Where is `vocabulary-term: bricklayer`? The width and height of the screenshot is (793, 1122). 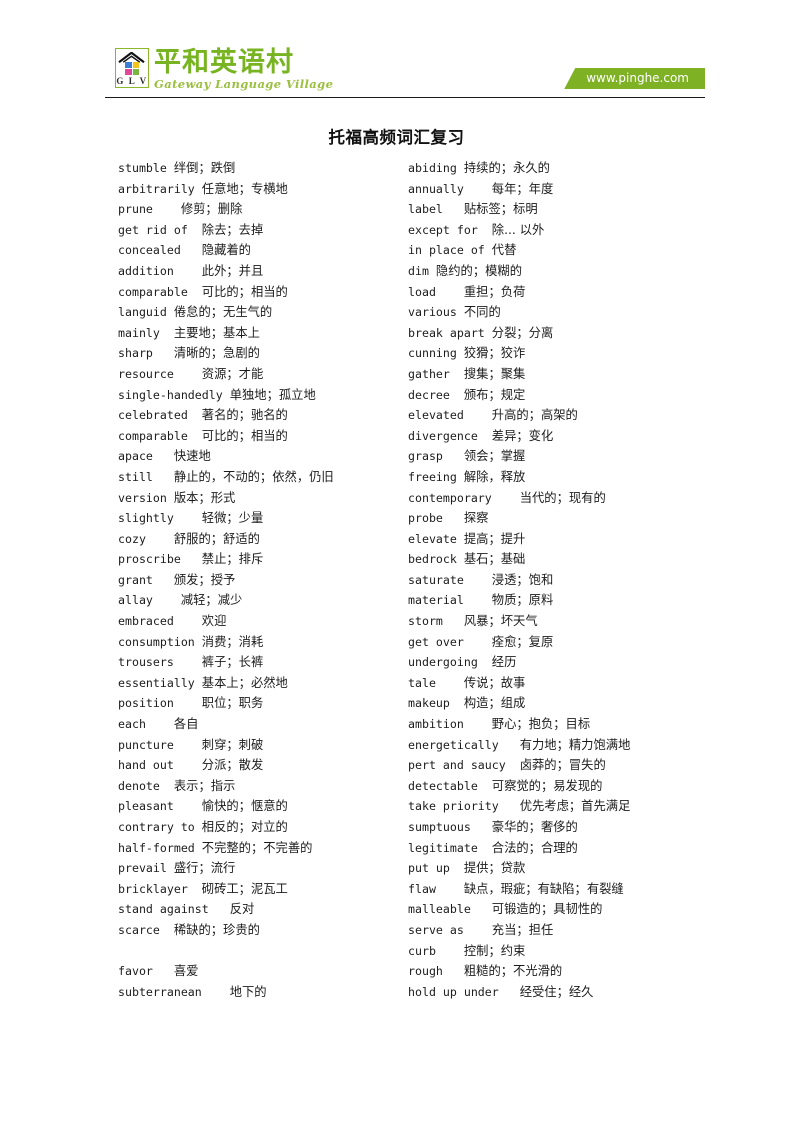
vocabulary-term: bricklayer is located at coordinates (160, 888).